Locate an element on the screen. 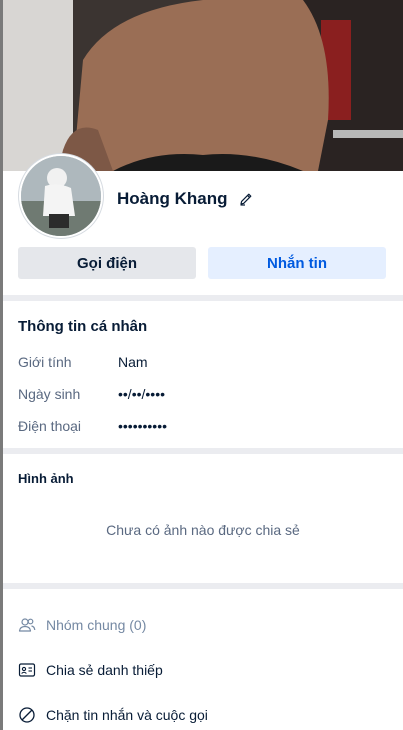 The height and width of the screenshot is (730, 403). gender-label: Giới tính is located at coordinates (45, 362).